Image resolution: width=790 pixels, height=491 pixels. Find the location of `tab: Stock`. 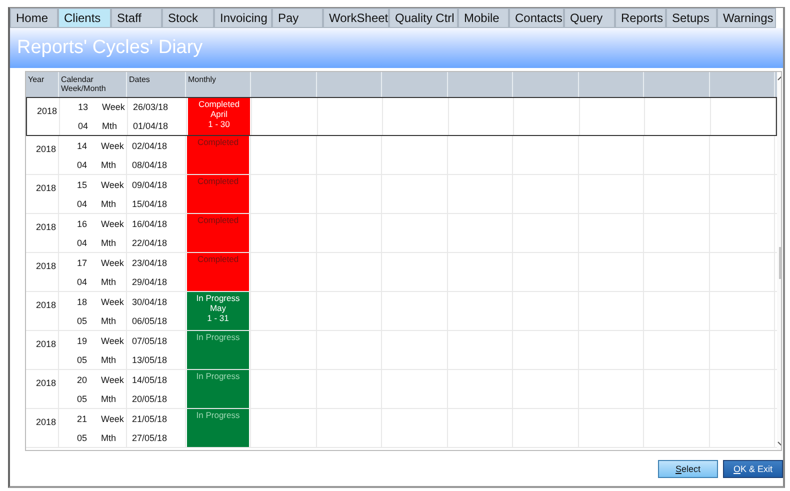

tab: Stock is located at coordinates (188, 18).